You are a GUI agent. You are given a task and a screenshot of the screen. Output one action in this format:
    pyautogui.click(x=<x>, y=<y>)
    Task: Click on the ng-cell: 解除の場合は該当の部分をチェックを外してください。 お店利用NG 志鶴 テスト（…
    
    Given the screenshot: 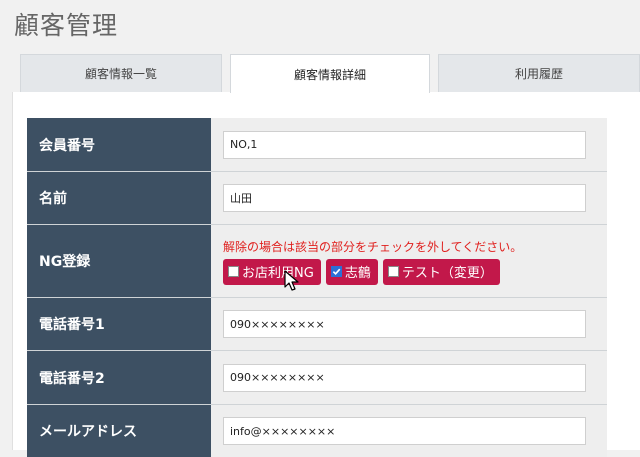 What is the action you would take?
    pyautogui.click(x=409, y=261)
    